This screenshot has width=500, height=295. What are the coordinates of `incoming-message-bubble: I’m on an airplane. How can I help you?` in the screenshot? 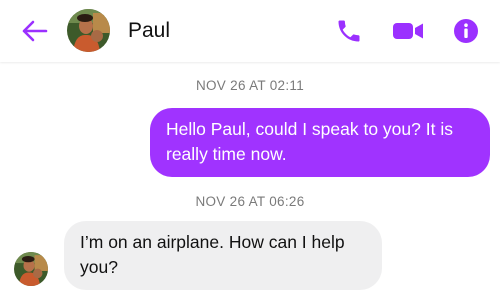 It's located at (223, 255).